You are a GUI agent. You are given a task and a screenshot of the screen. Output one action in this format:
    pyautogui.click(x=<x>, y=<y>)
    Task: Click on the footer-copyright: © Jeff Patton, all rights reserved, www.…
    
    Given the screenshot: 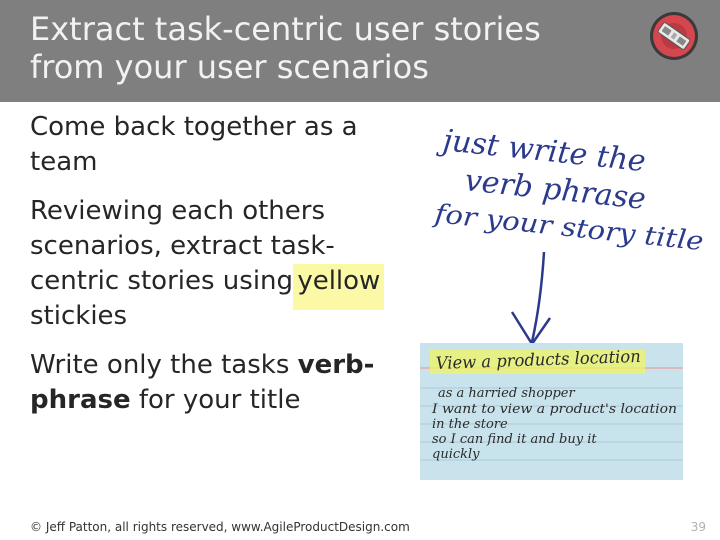 What is the action you would take?
    pyautogui.click(x=220, y=527)
    